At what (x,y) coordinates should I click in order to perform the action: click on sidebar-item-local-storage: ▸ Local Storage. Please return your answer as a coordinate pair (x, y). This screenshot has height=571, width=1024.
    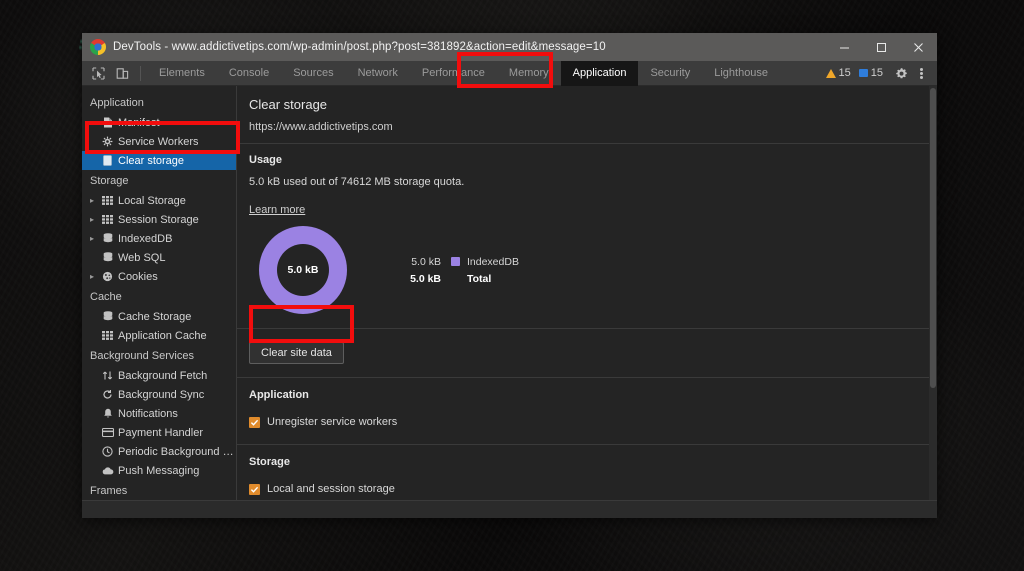
    Looking at the image, I should click on (159, 200).